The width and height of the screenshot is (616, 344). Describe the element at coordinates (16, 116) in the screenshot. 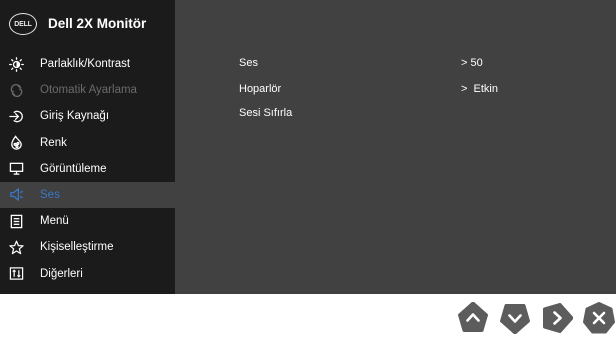

I see `input-source-icon` at that location.